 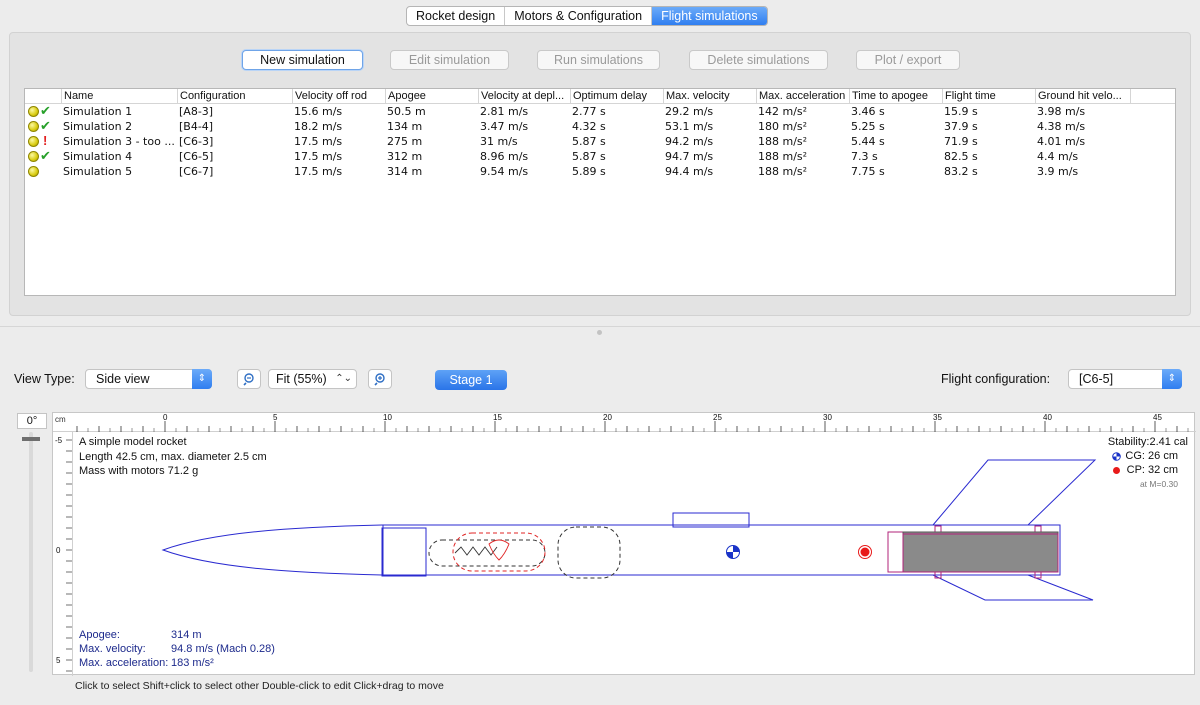 What do you see at coordinates (802, 96) in the screenshot?
I see `col-max-acceleration: Max. acceleration` at bounding box center [802, 96].